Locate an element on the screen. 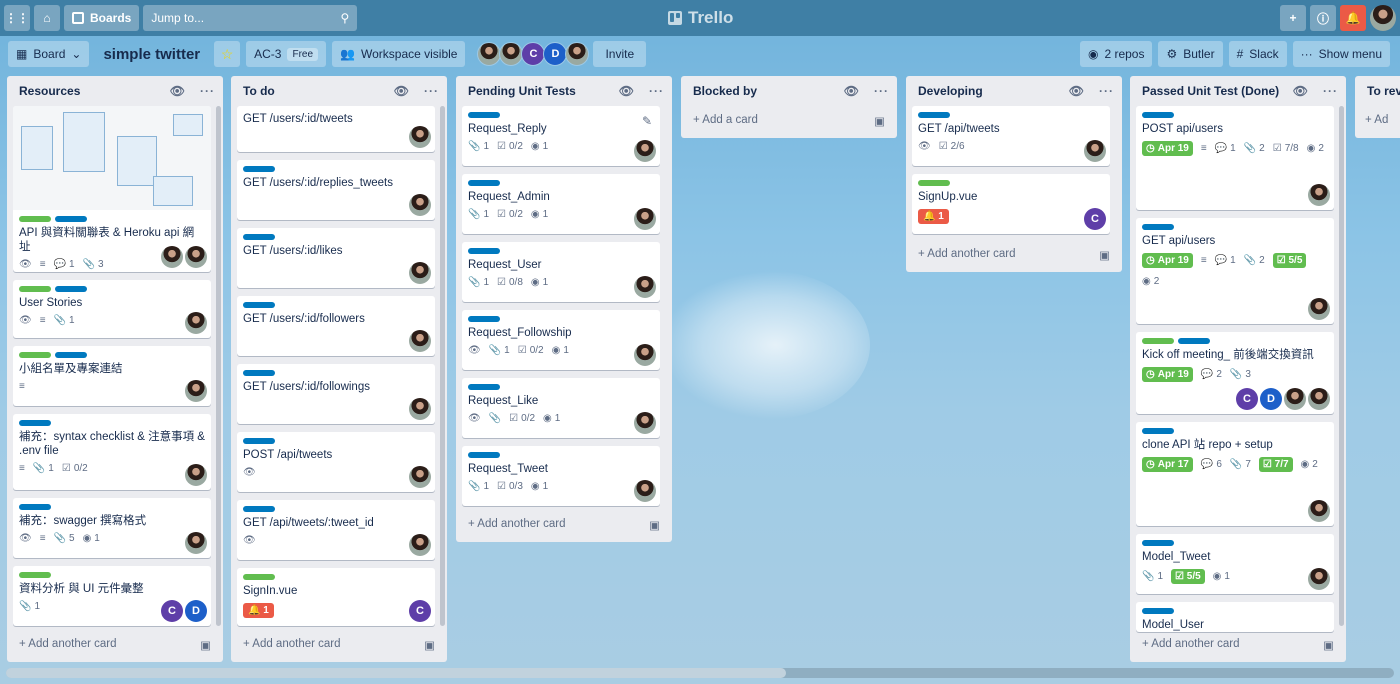  home-icon: ⌂ is located at coordinates (47, 18).